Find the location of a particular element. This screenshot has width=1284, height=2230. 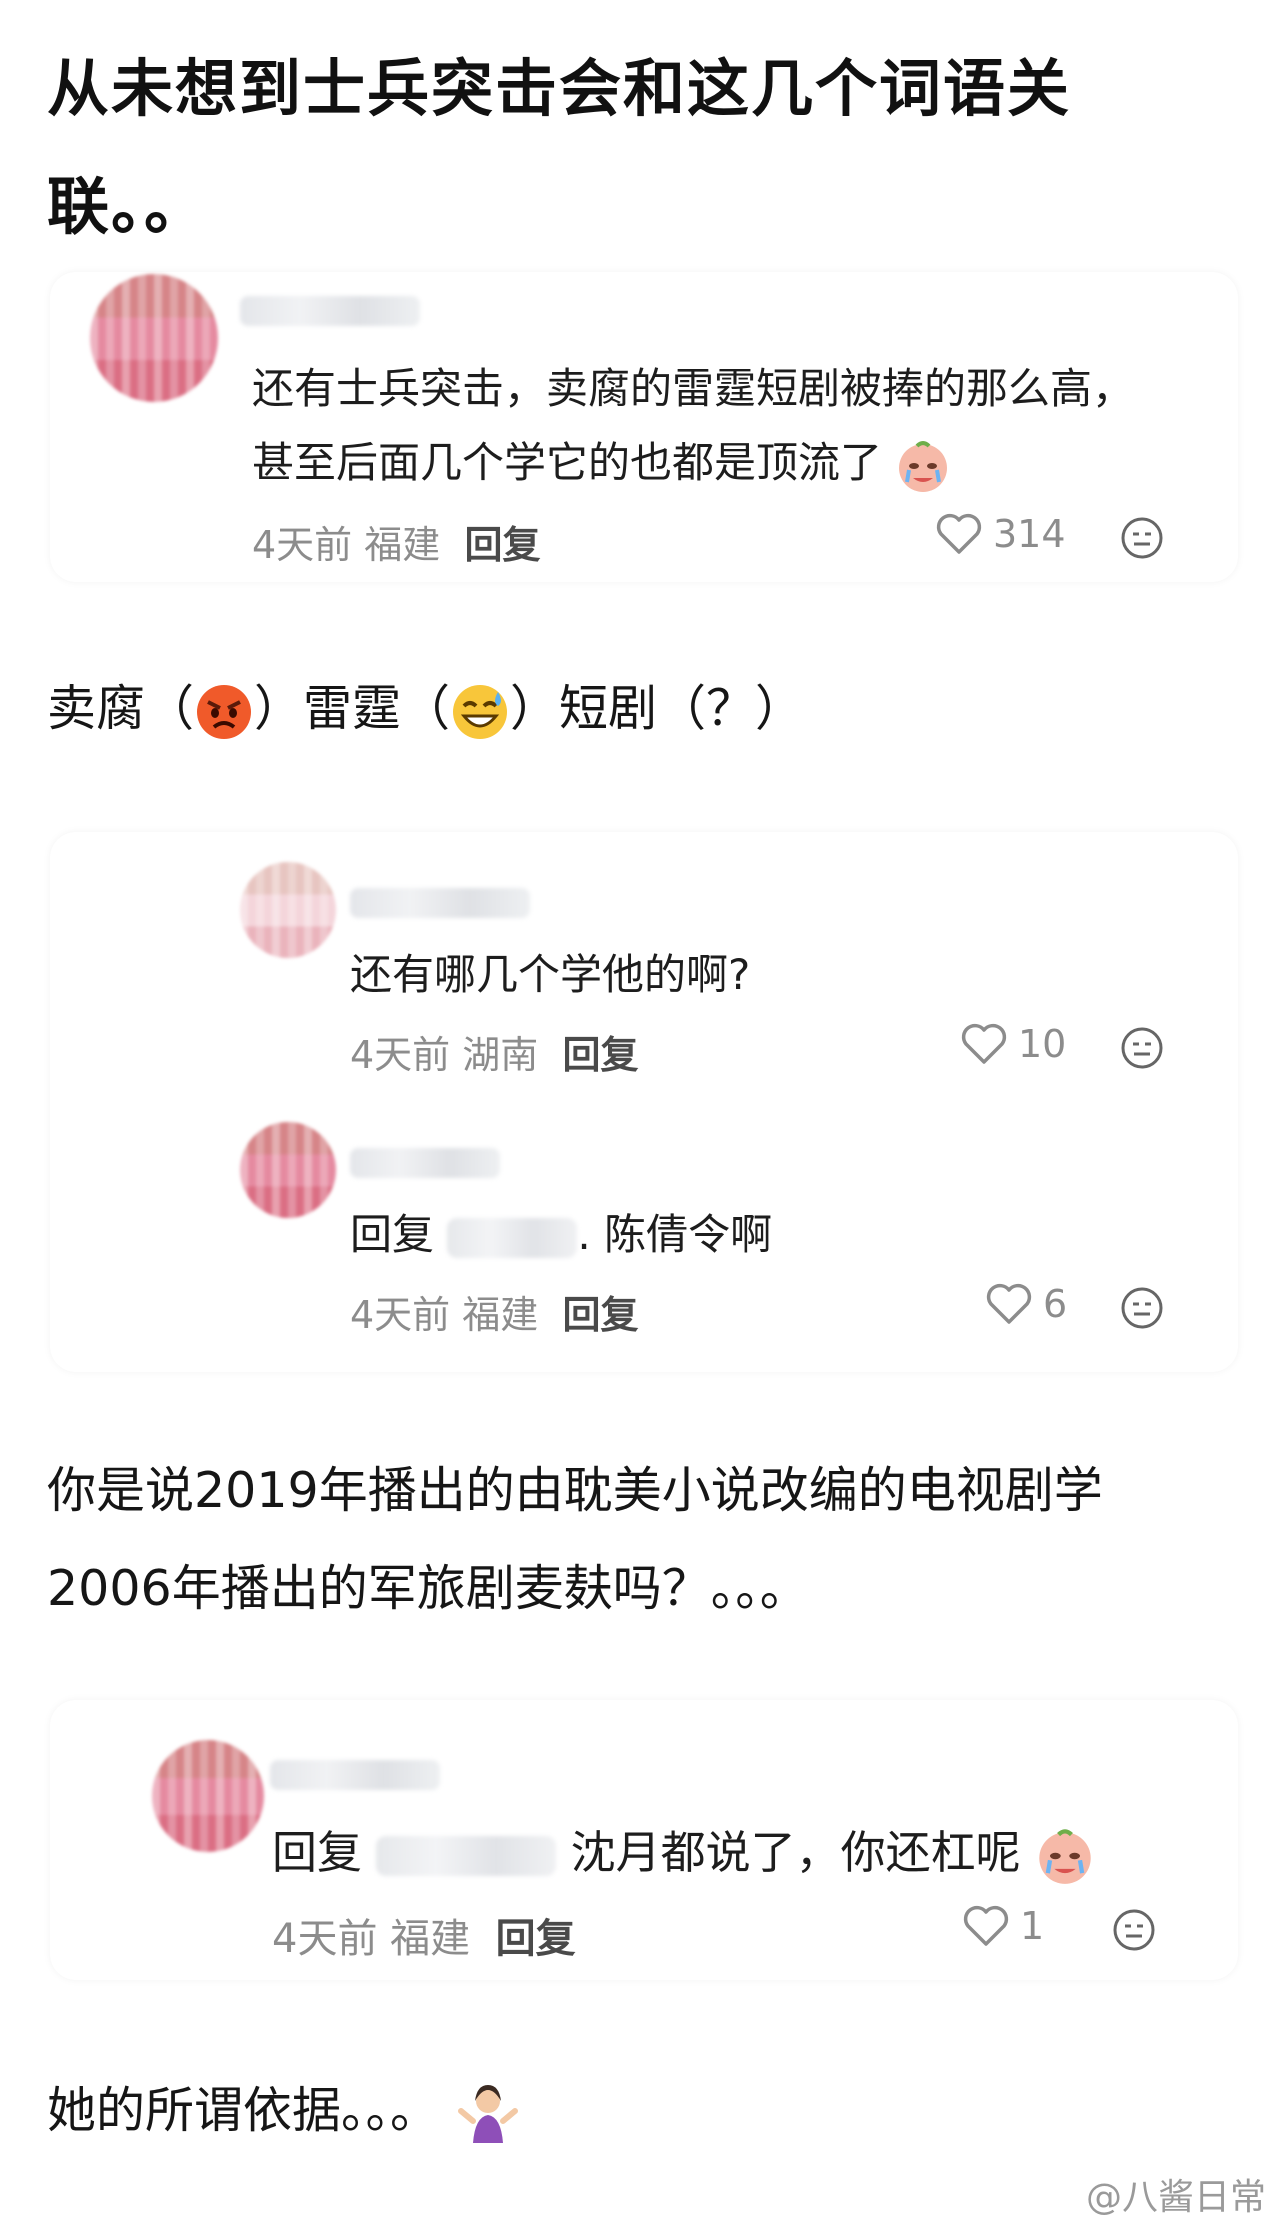

like-count: 1 is located at coordinates (1032, 1926).